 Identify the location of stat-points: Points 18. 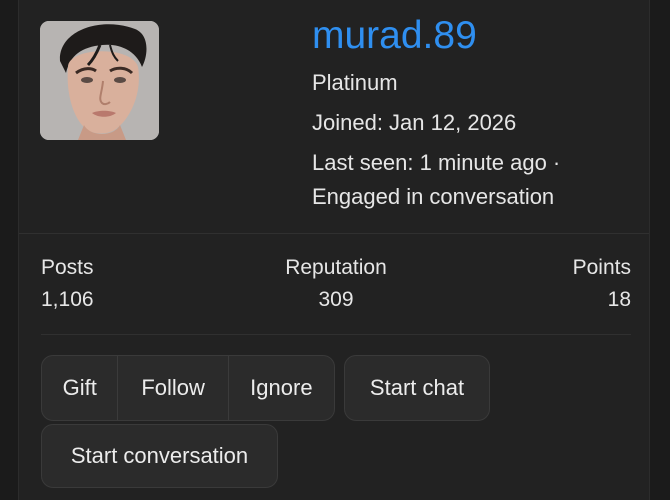
(602, 284).